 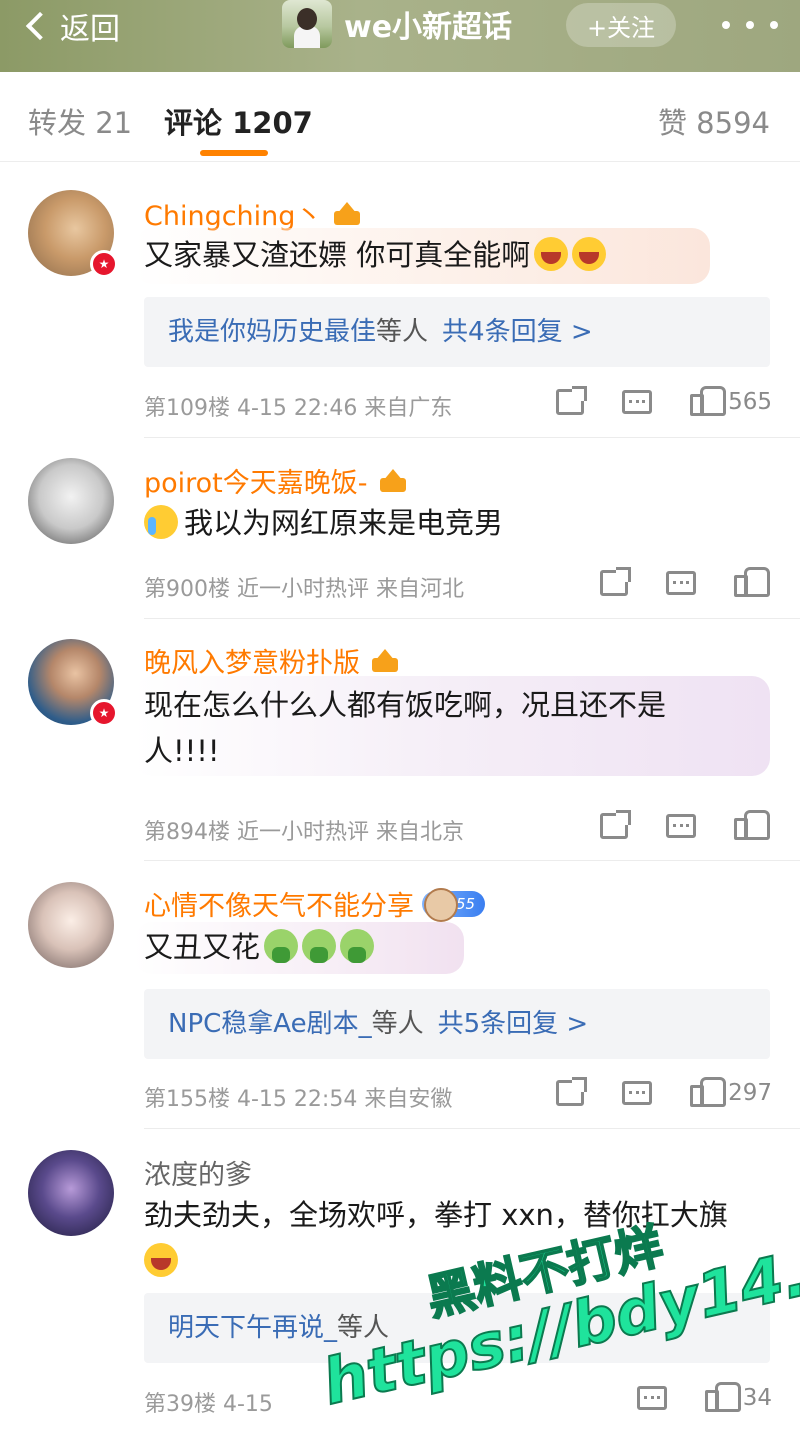 I want to click on tab-like: 赞 8594, so click(x=714, y=121).